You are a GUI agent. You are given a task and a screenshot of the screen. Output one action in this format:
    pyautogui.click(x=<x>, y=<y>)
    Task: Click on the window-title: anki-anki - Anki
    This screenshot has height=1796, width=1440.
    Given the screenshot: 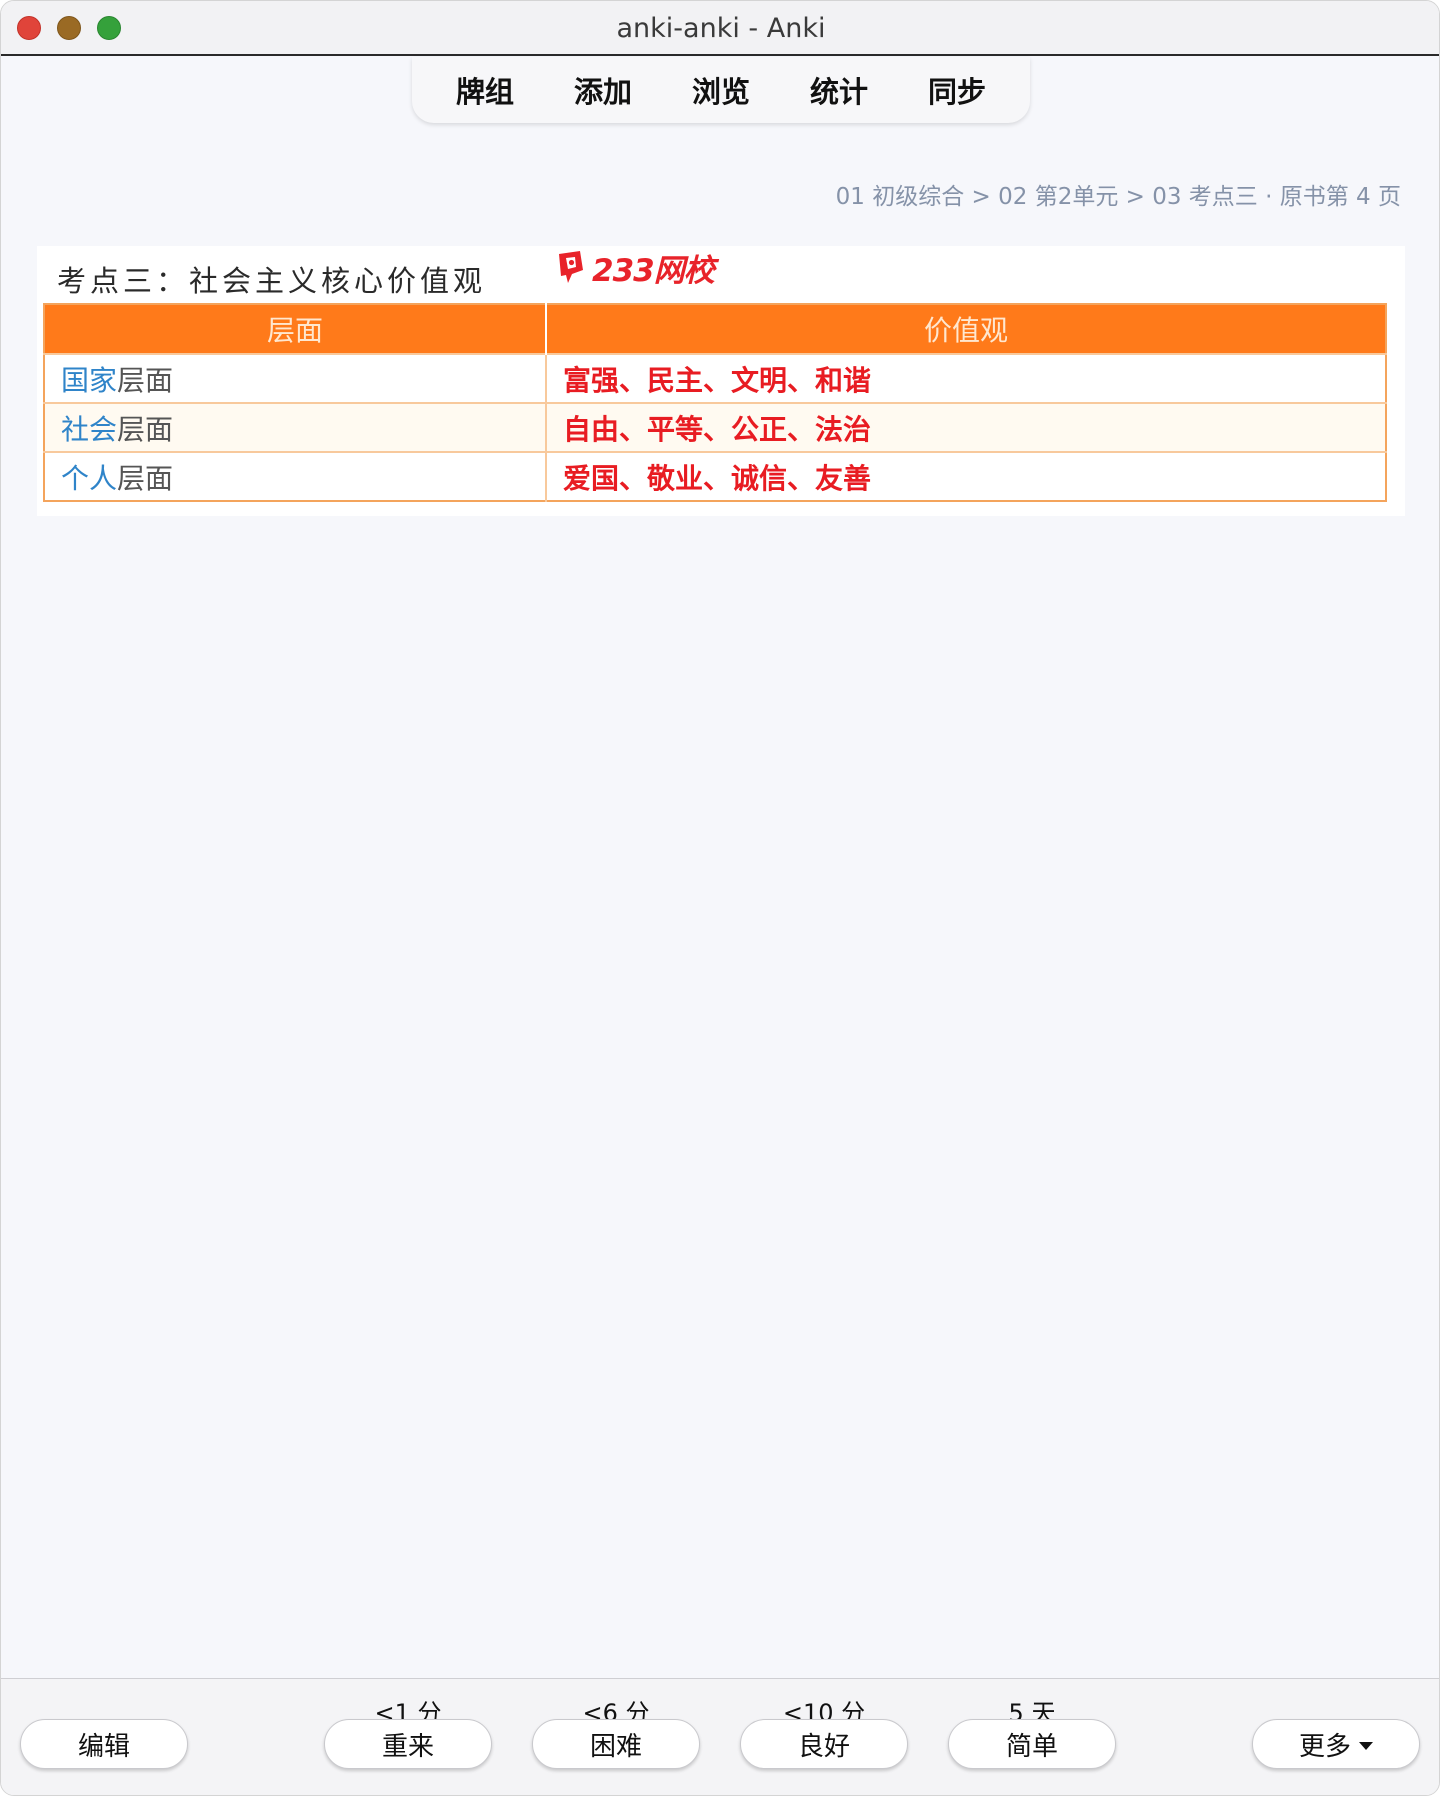 What is the action you would take?
    pyautogui.click(x=721, y=28)
    